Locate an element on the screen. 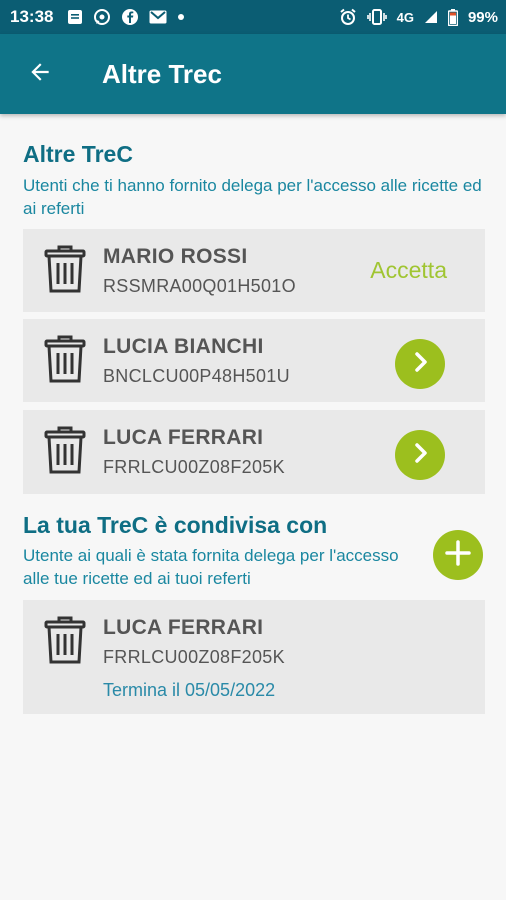  delegate-name: LUCA FERRARI is located at coordinates (183, 627).